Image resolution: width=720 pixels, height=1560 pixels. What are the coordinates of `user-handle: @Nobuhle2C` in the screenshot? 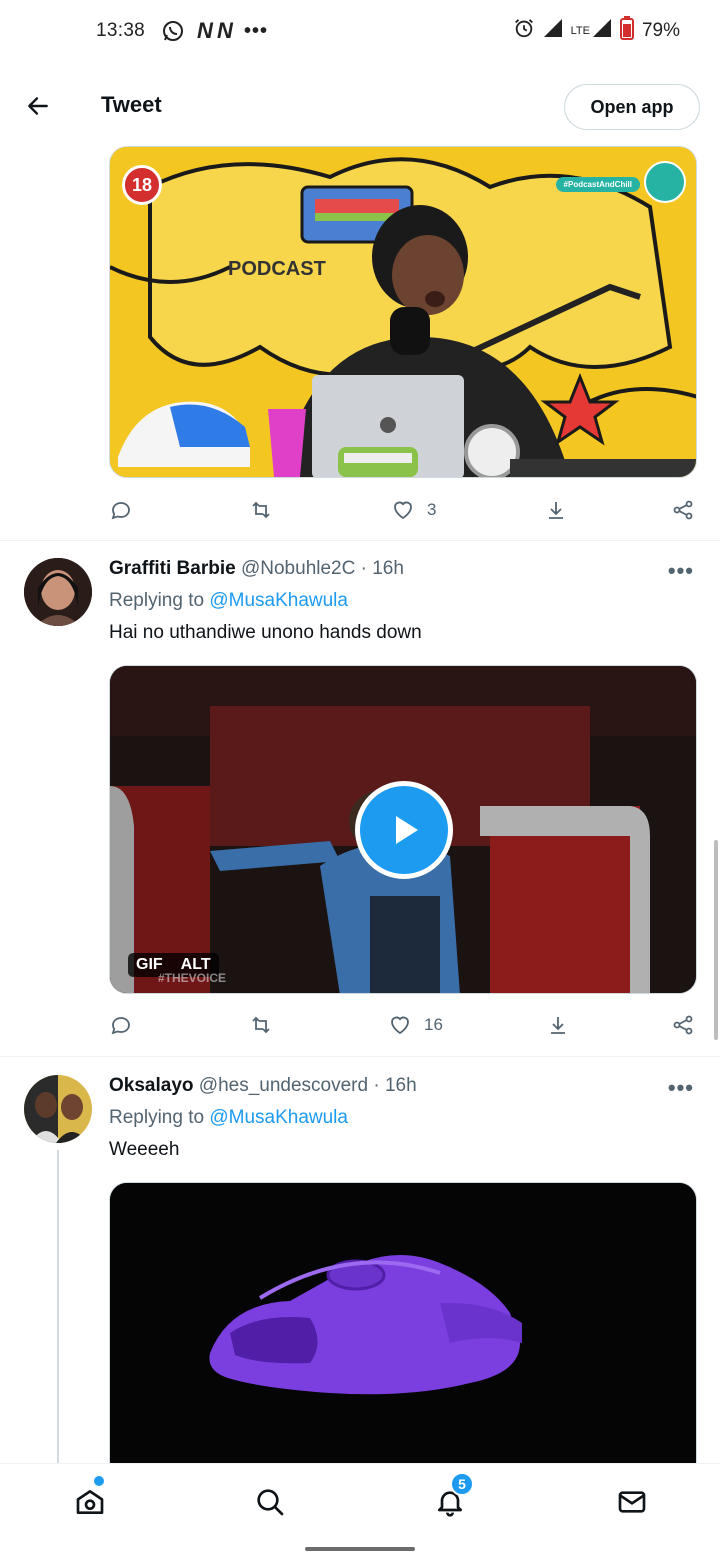 It's located at (298, 568).